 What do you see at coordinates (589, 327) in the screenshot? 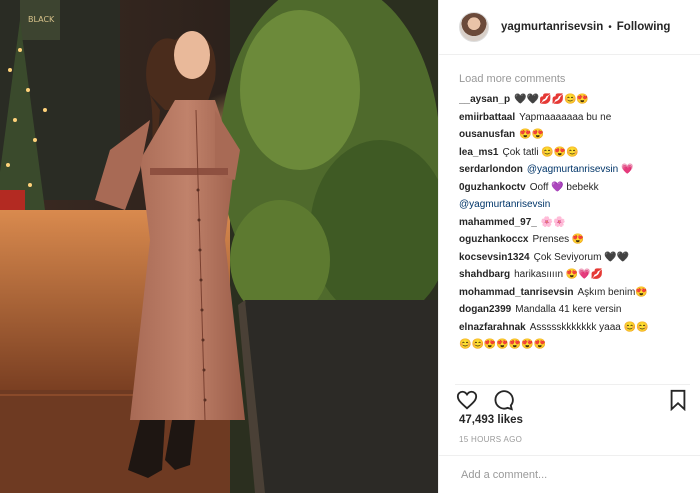
I see `comment-text: Assssskkkkkkk yaaa 😊😊` at bounding box center [589, 327].